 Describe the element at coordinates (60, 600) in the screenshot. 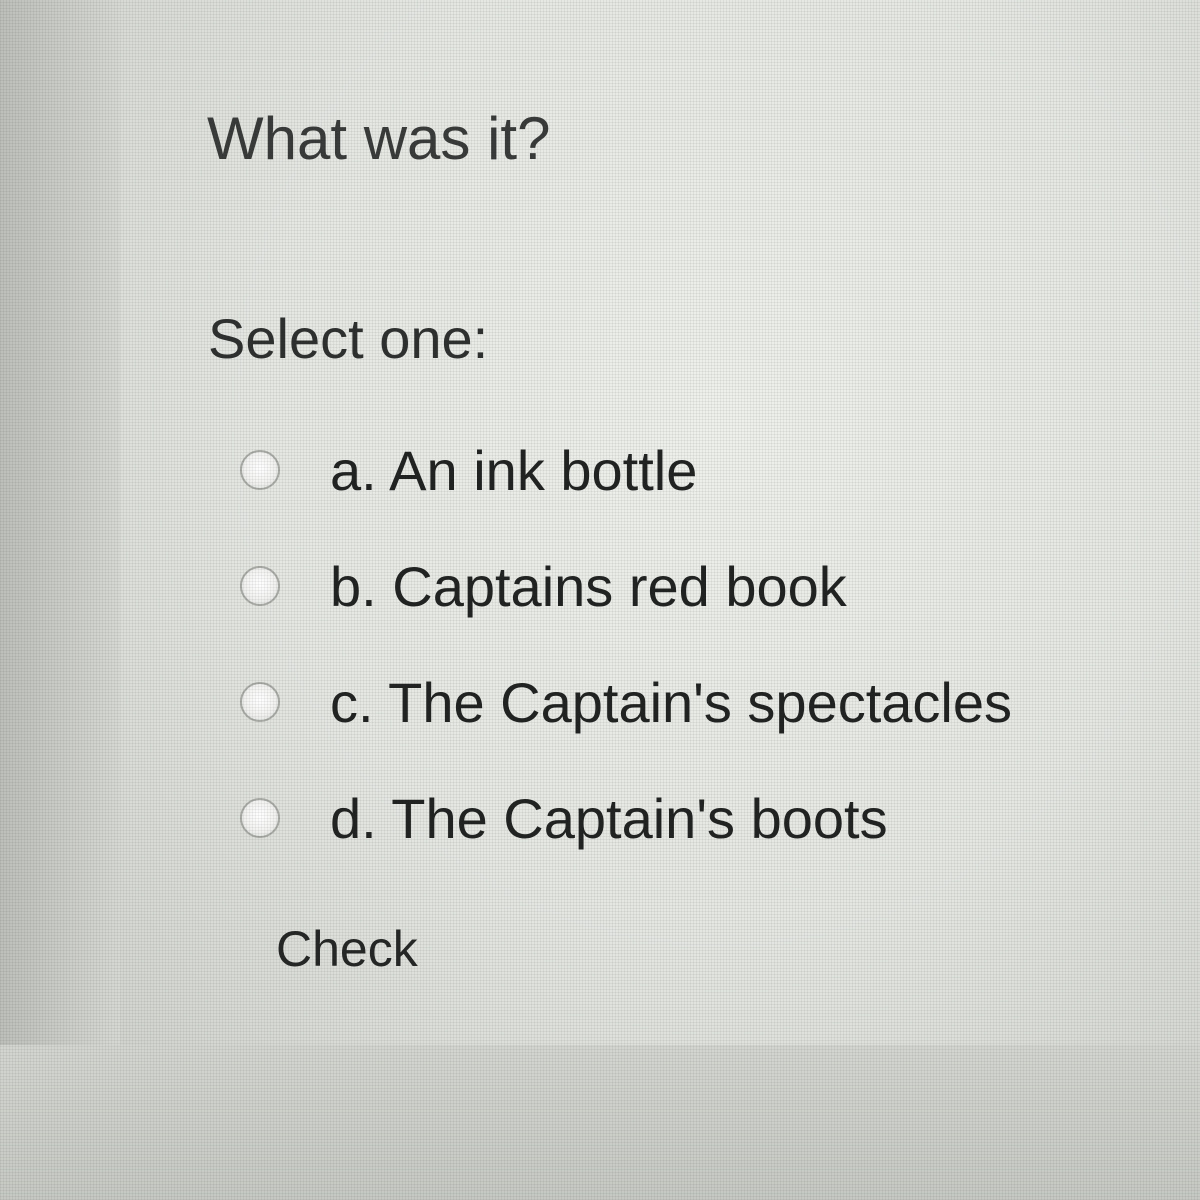

I see `screen-left-edge` at that location.